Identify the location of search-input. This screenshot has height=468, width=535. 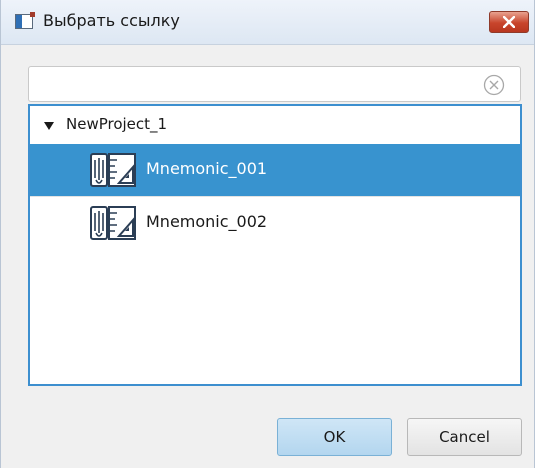
(250, 85).